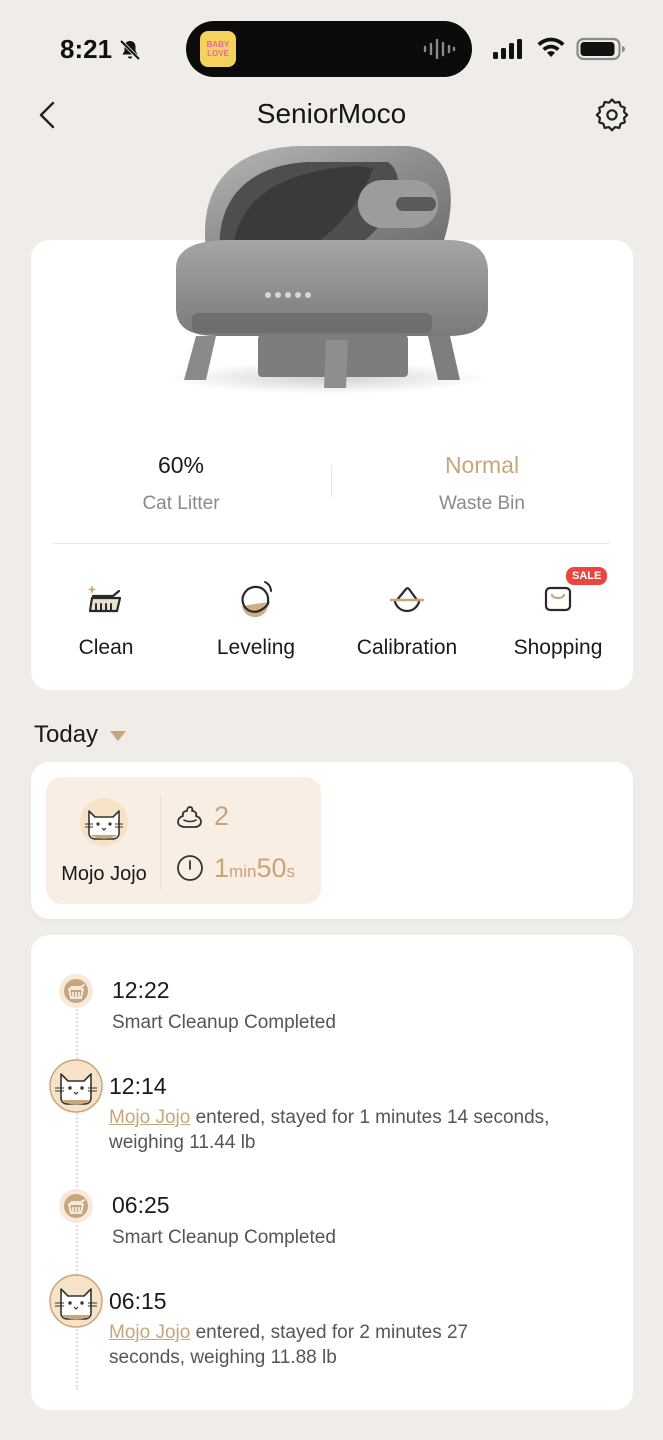 The image size is (663, 1440). I want to click on duration-minutes-unit: min, so click(243, 871).